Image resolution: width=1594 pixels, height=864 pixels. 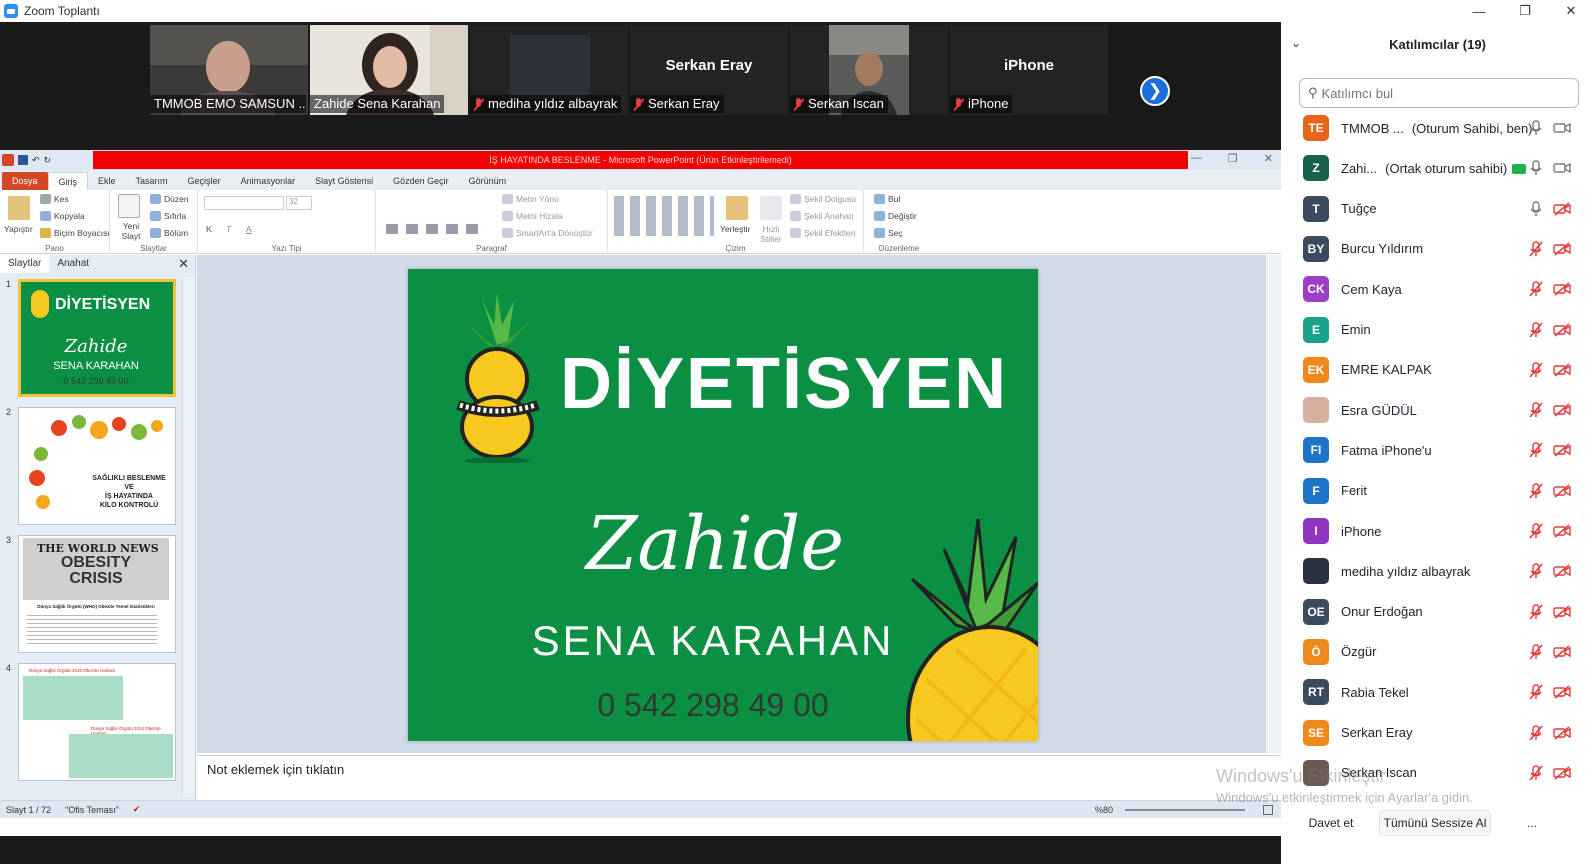 What do you see at coordinates (131, 231) in the screenshot?
I see `new-slide-button: Yeni Slayt` at bounding box center [131, 231].